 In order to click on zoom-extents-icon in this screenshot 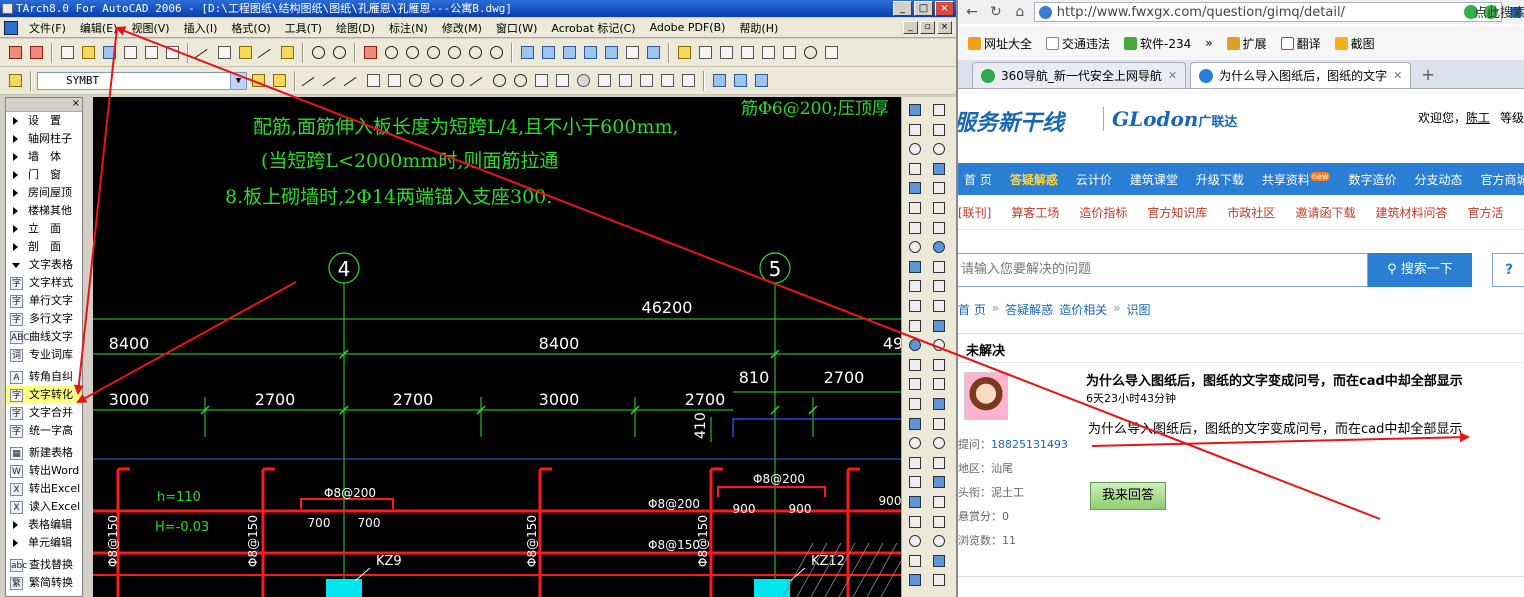, I will do `click(475, 52)`.